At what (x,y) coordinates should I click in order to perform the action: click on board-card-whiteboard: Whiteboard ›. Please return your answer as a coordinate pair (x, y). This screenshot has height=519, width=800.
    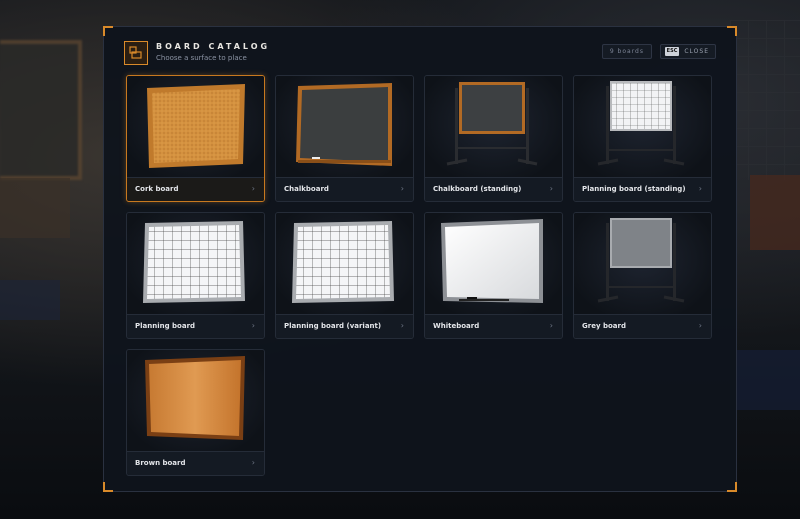
    Looking at the image, I should click on (493, 275).